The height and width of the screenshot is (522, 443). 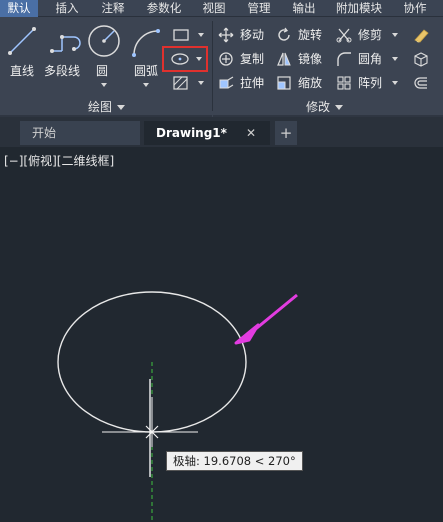 I want to click on circle-icon, so click(x=104, y=41).